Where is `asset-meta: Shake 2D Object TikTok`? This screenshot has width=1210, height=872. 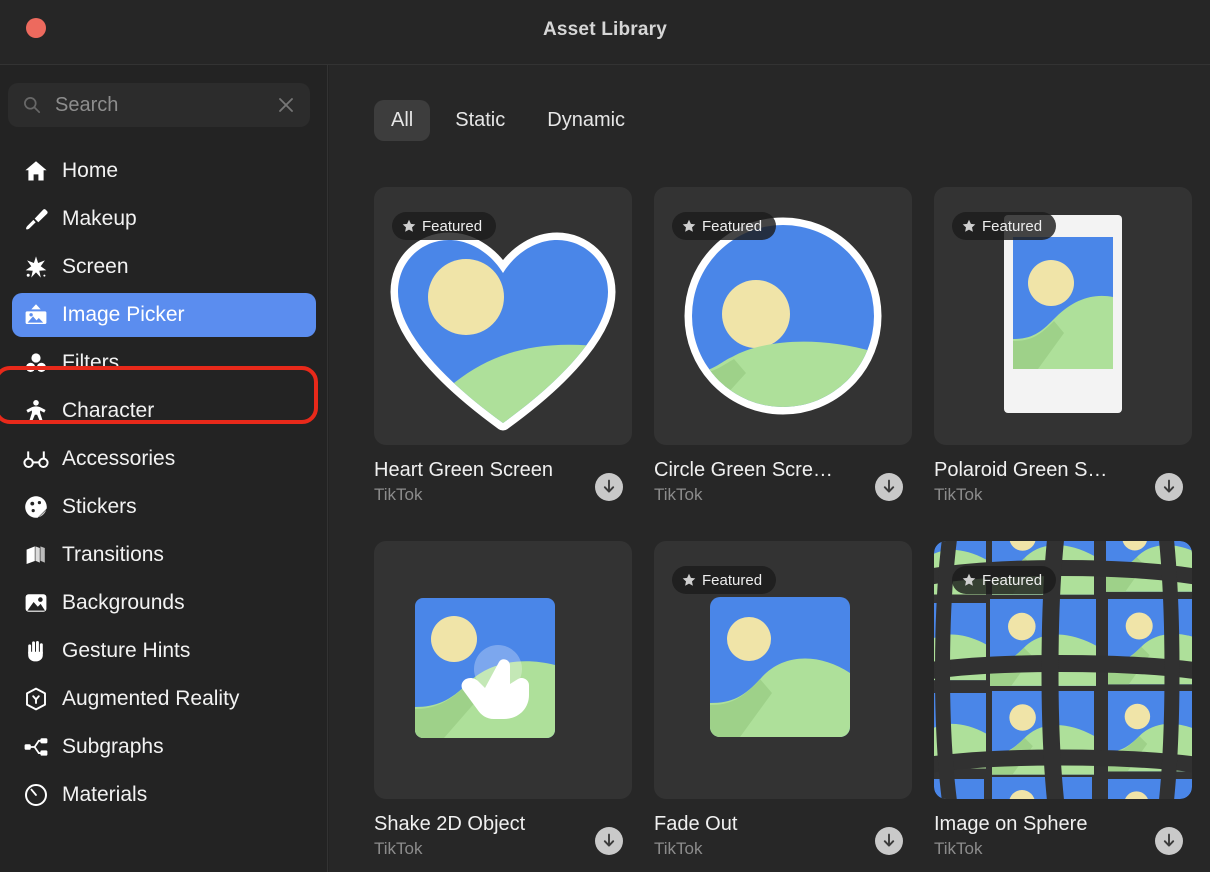 asset-meta: Shake 2D Object TikTok is located at coordinates (503, 841).